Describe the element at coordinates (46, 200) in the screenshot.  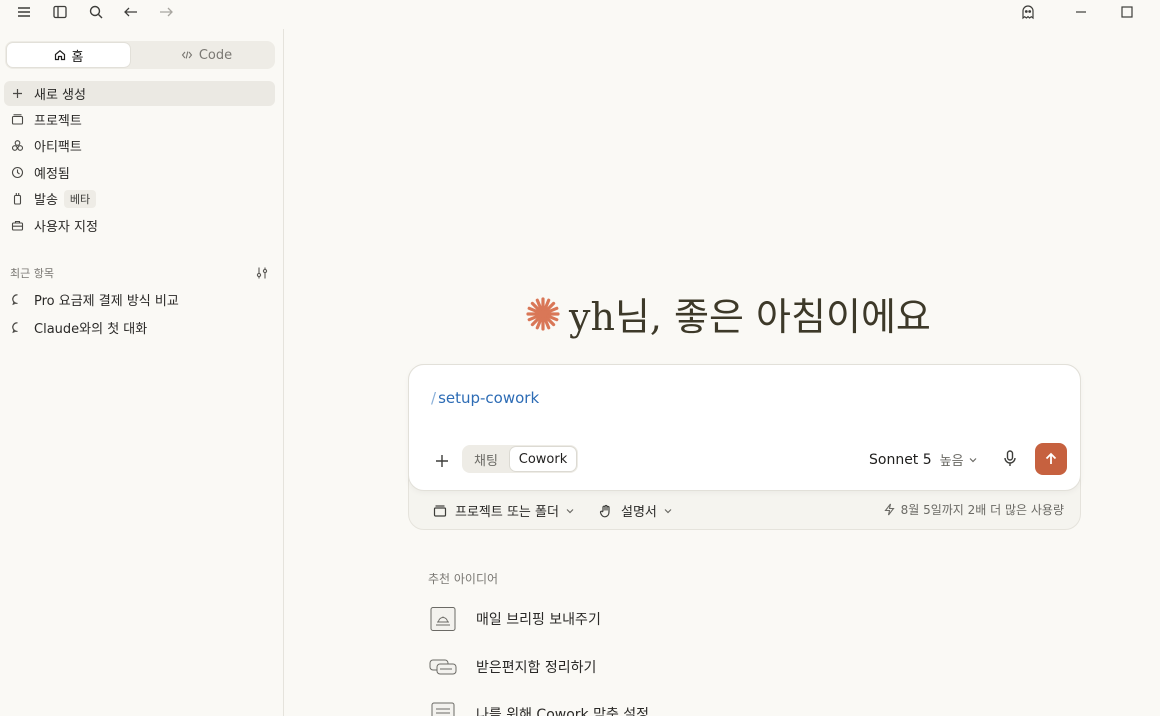
I see `sidebar-item-label: 발송` at that location.